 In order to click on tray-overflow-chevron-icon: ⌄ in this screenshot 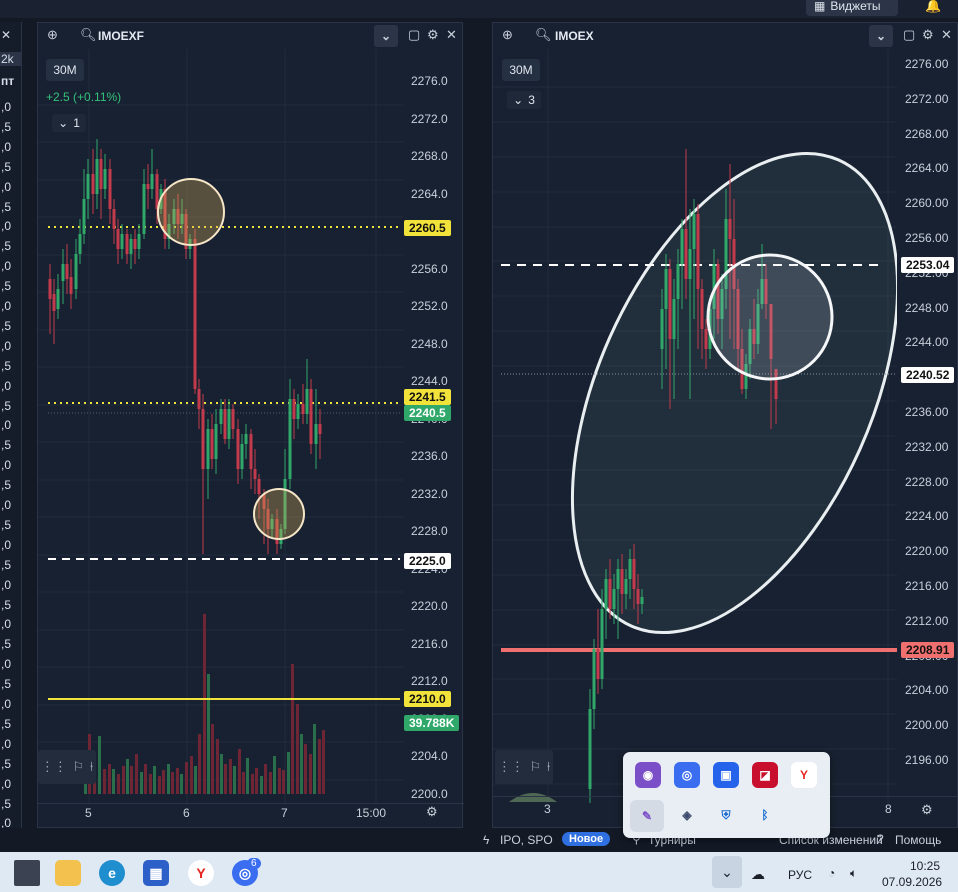, I will do `click(727, 872)`.